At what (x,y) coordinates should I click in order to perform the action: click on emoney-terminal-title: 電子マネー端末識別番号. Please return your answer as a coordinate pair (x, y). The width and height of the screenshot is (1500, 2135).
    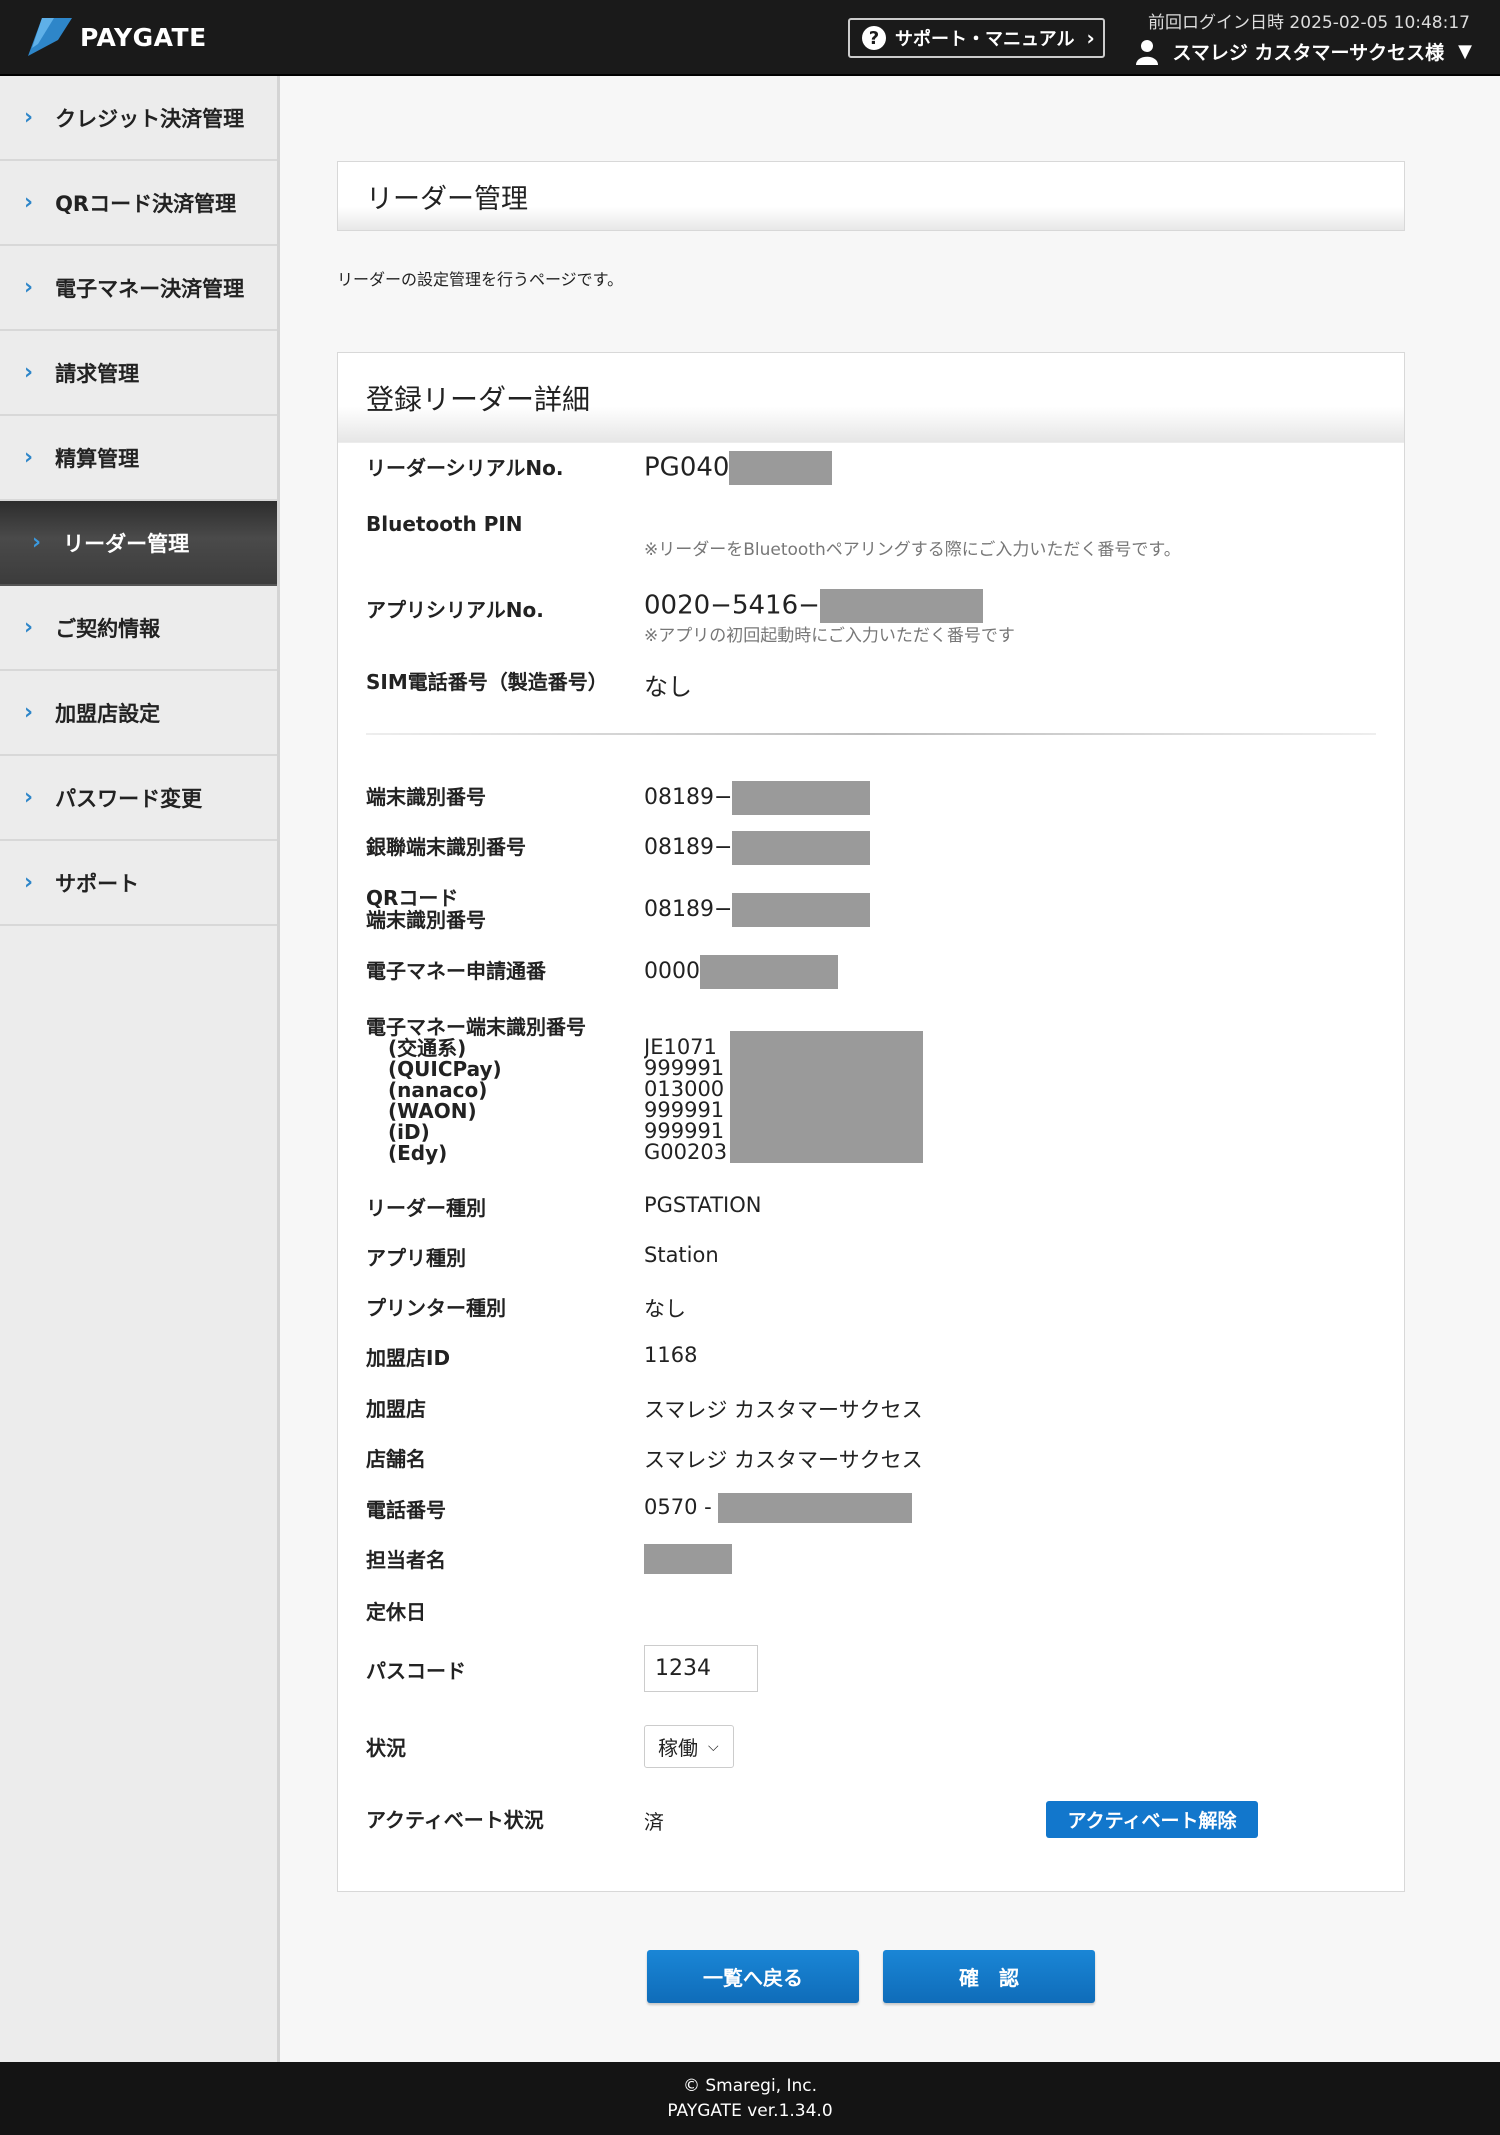
    Looking at the image, I should click on (476, 1027).